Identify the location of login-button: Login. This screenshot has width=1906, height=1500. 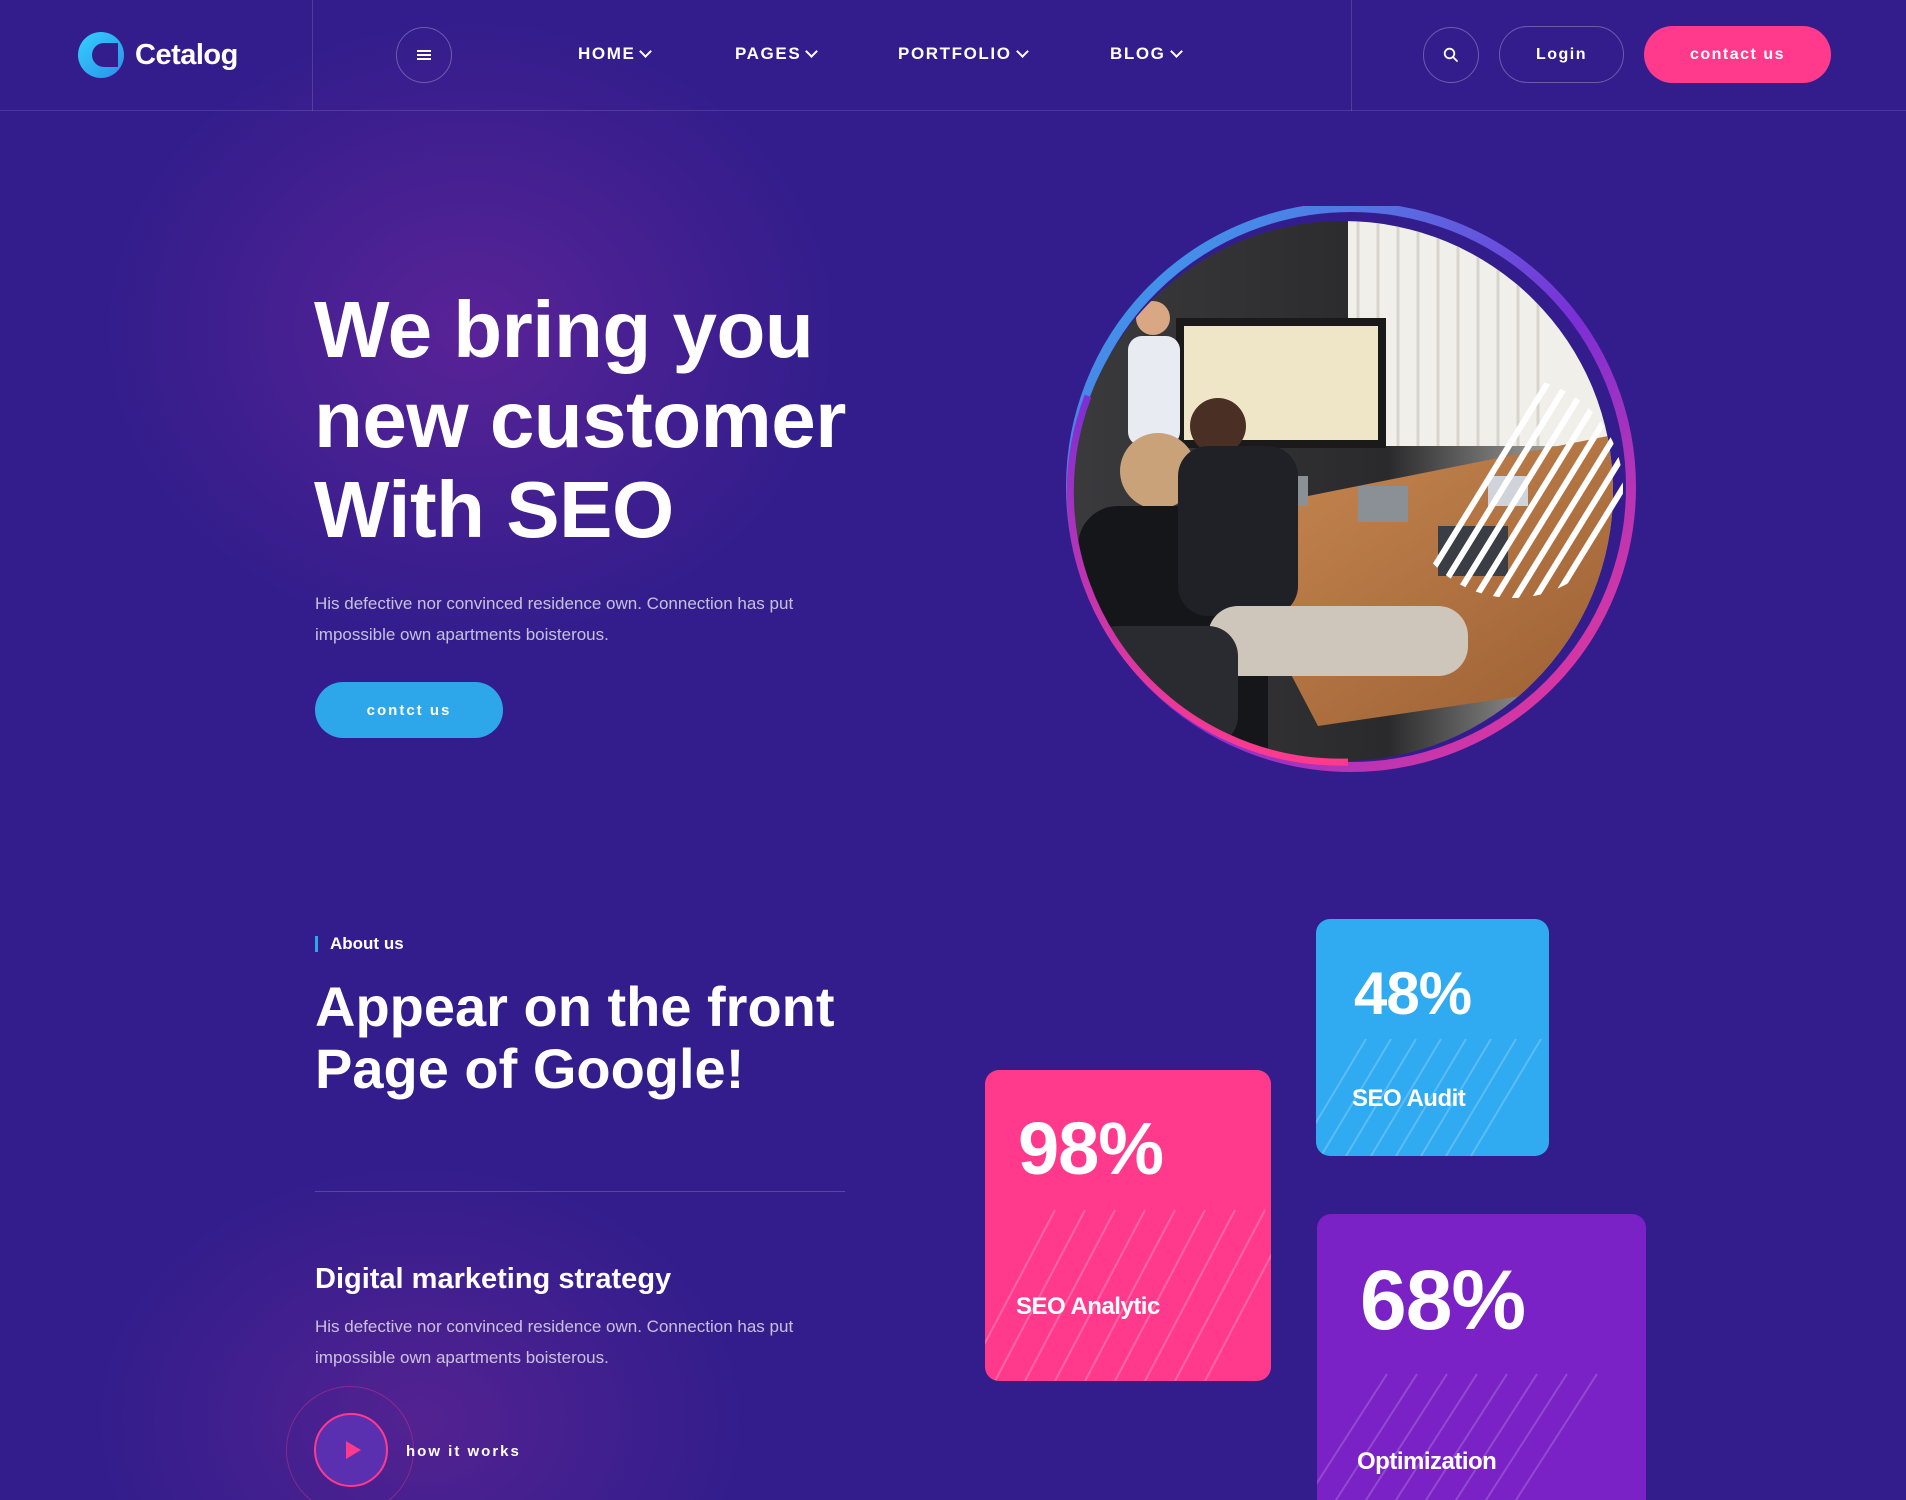
(1561, 54).